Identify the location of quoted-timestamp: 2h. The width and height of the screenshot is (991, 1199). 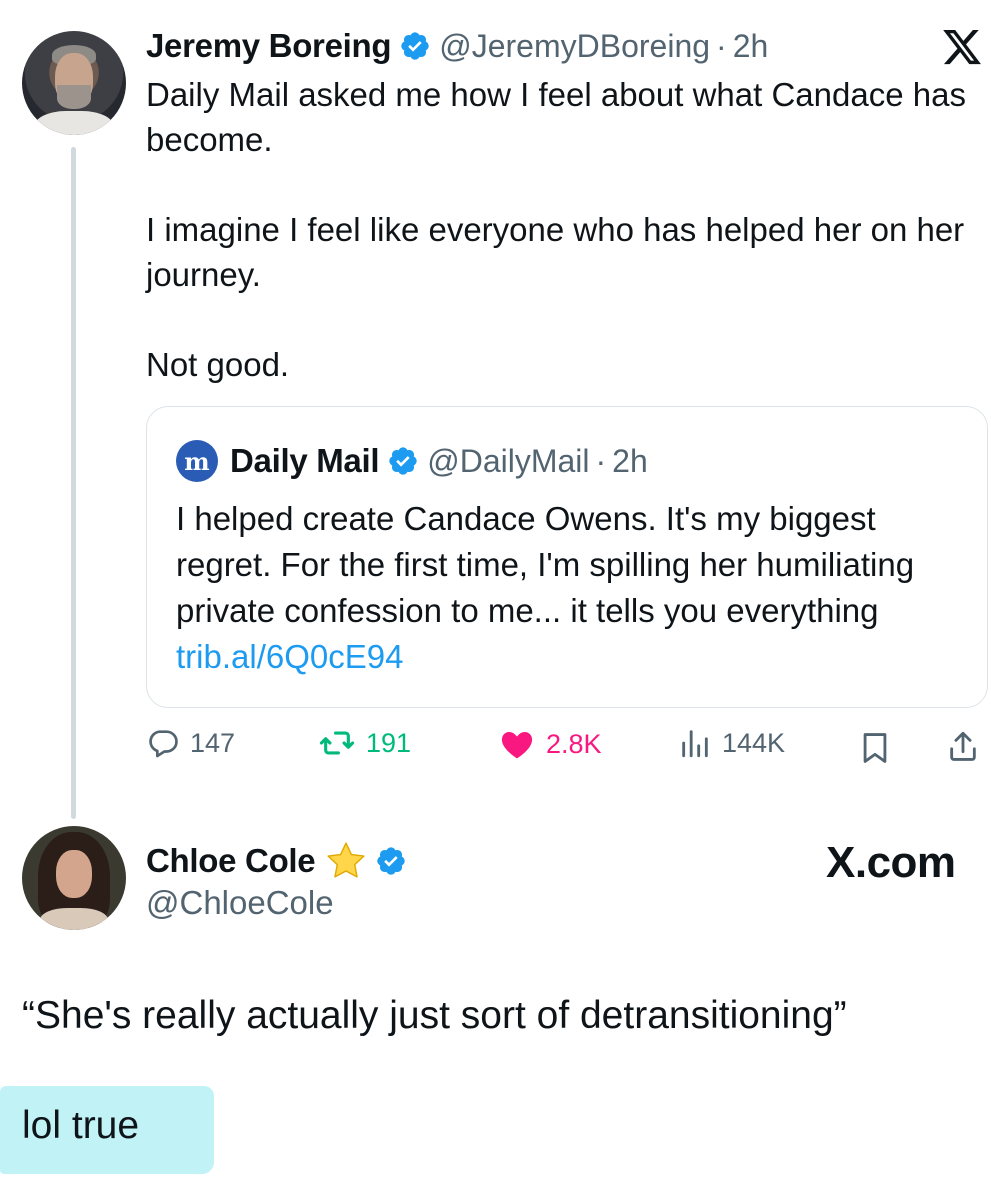
(630, 460).